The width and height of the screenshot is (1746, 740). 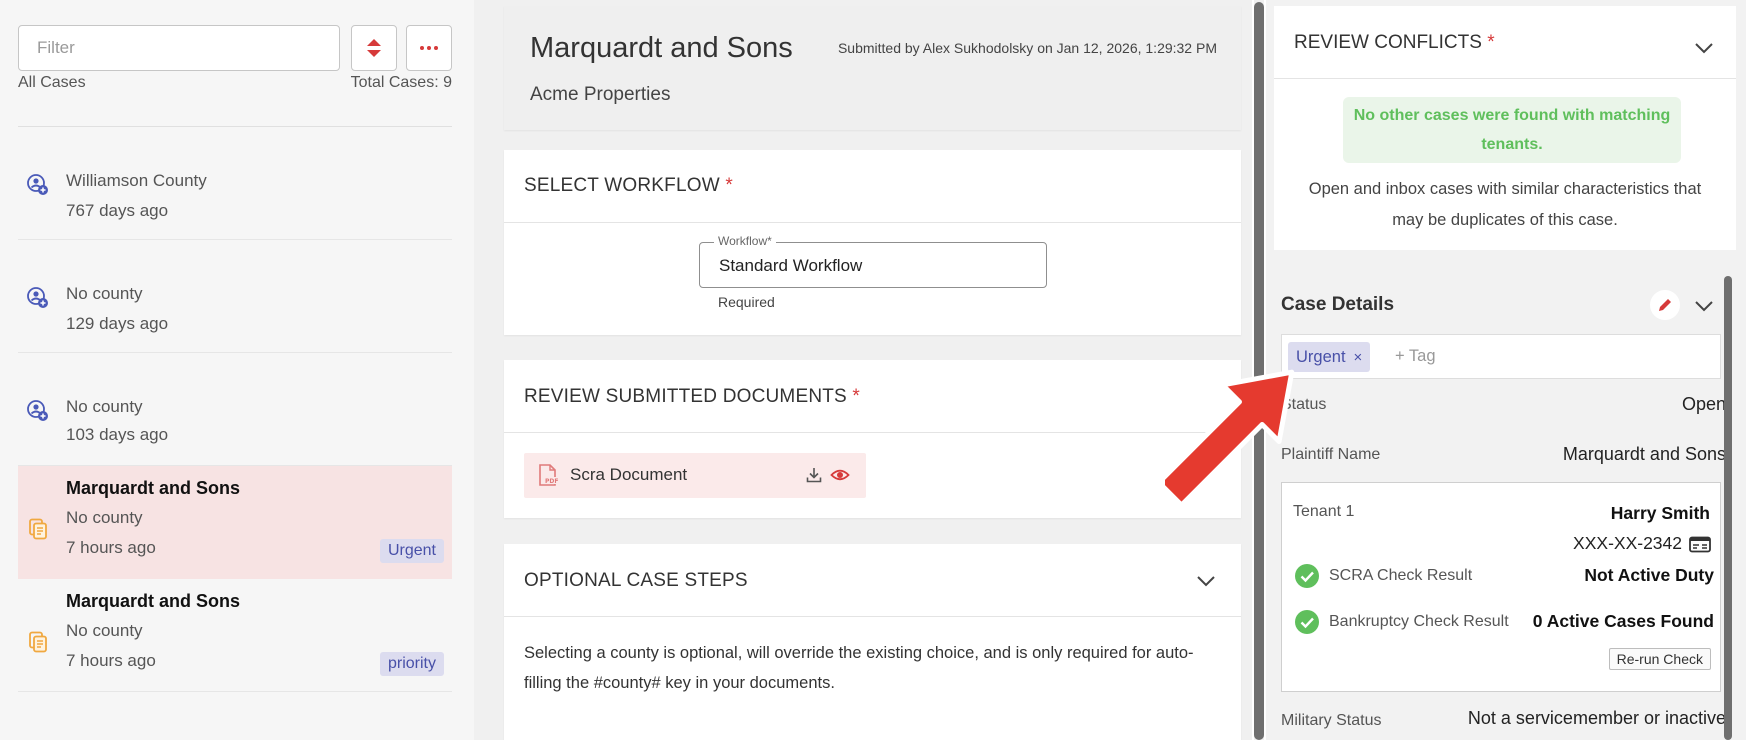 I want to click on total-cases-count: Total Cases: 9, so click(x=401, y=82).